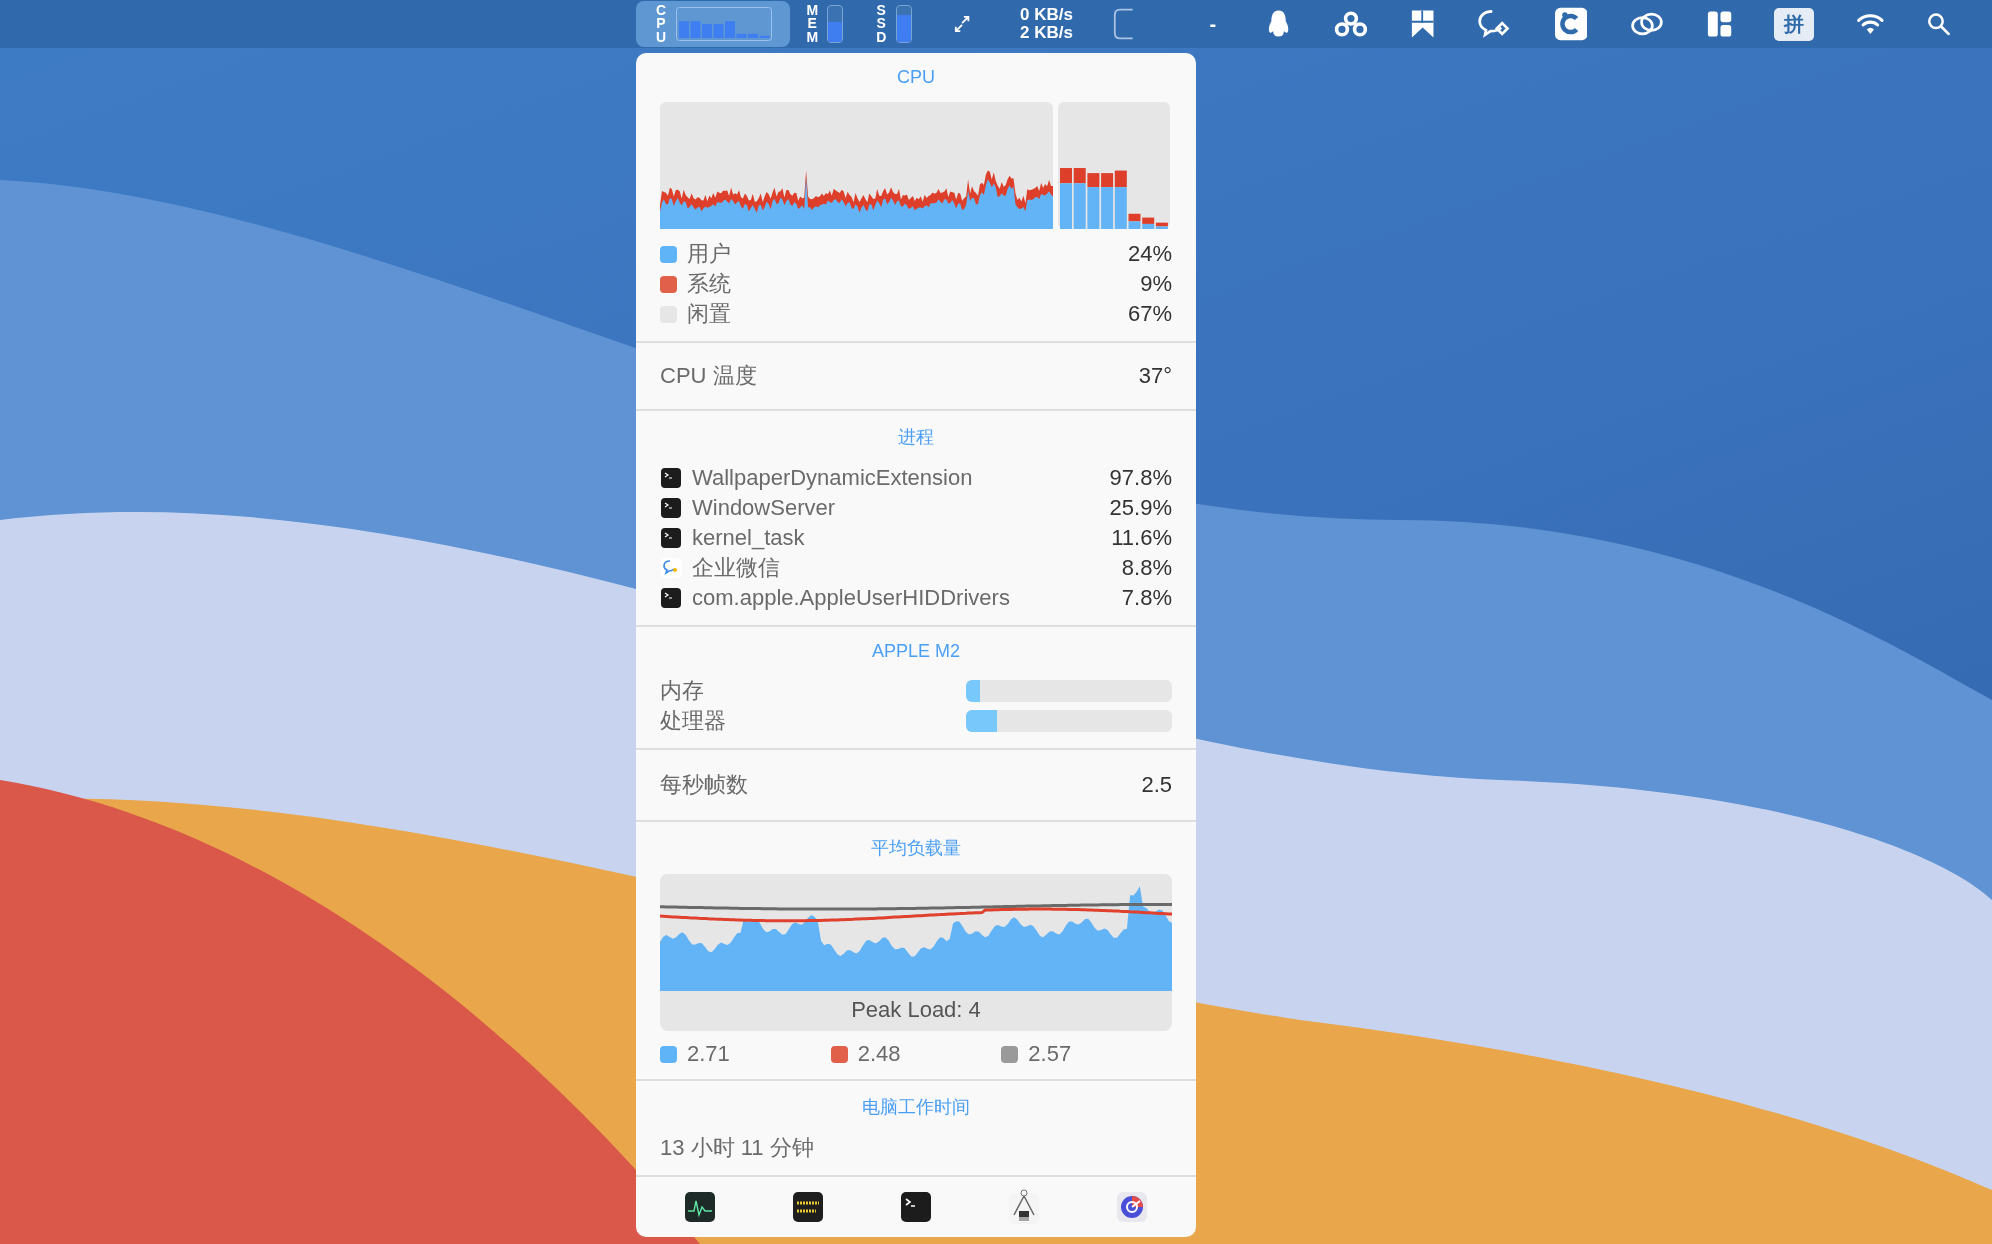 The width and height of the screenshot is (1992, 1244). Describe the element at coordinates (903, 24) in the screenshot. I see `disk-meter` at that location.